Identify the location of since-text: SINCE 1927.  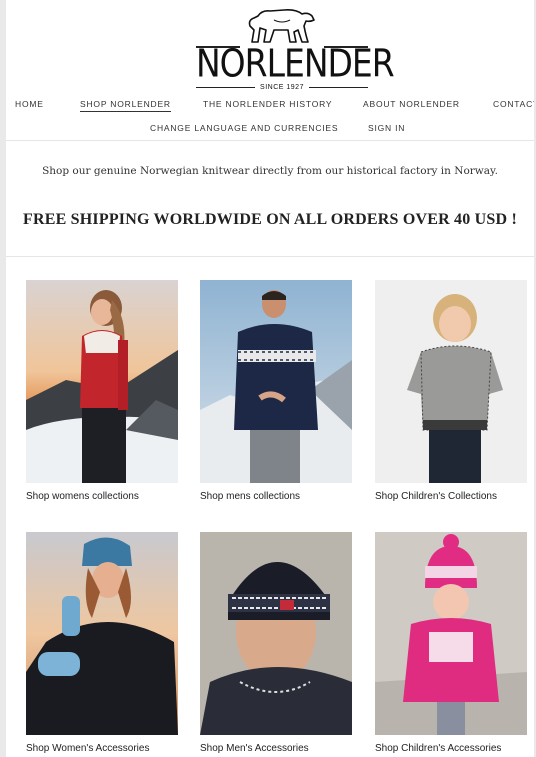
(282, 87).